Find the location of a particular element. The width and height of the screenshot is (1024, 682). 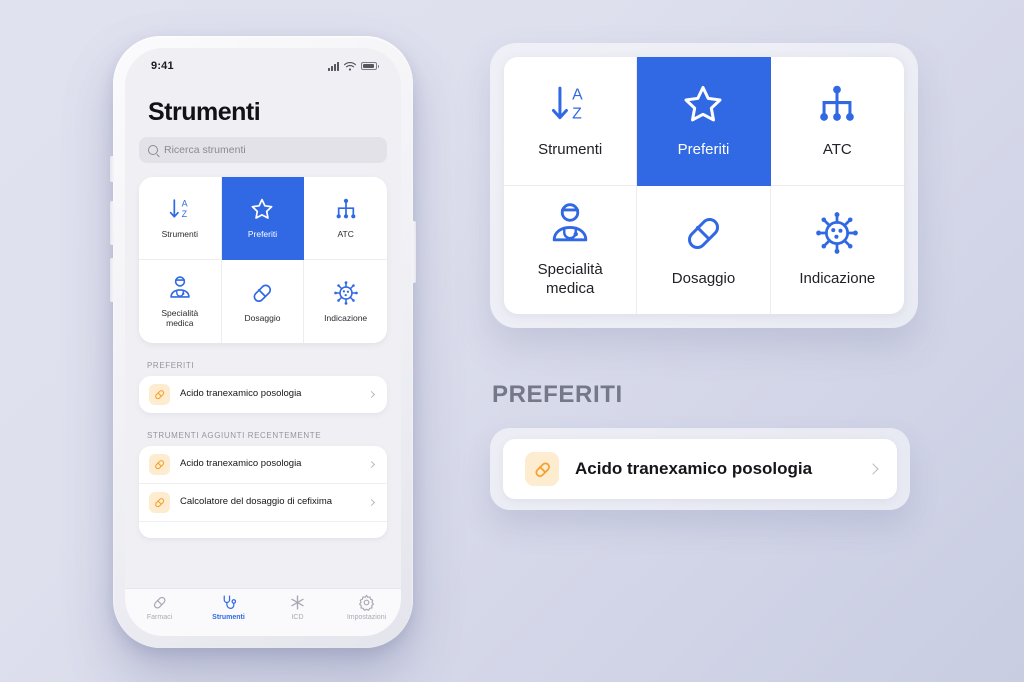

search-placeholder: Ricerca strumenti is located at coordinates (205, 150).